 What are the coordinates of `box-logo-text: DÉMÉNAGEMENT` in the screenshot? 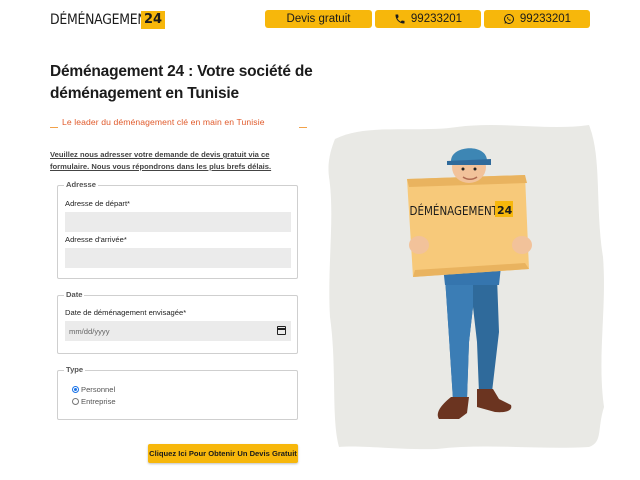 It's located at (454, 211).